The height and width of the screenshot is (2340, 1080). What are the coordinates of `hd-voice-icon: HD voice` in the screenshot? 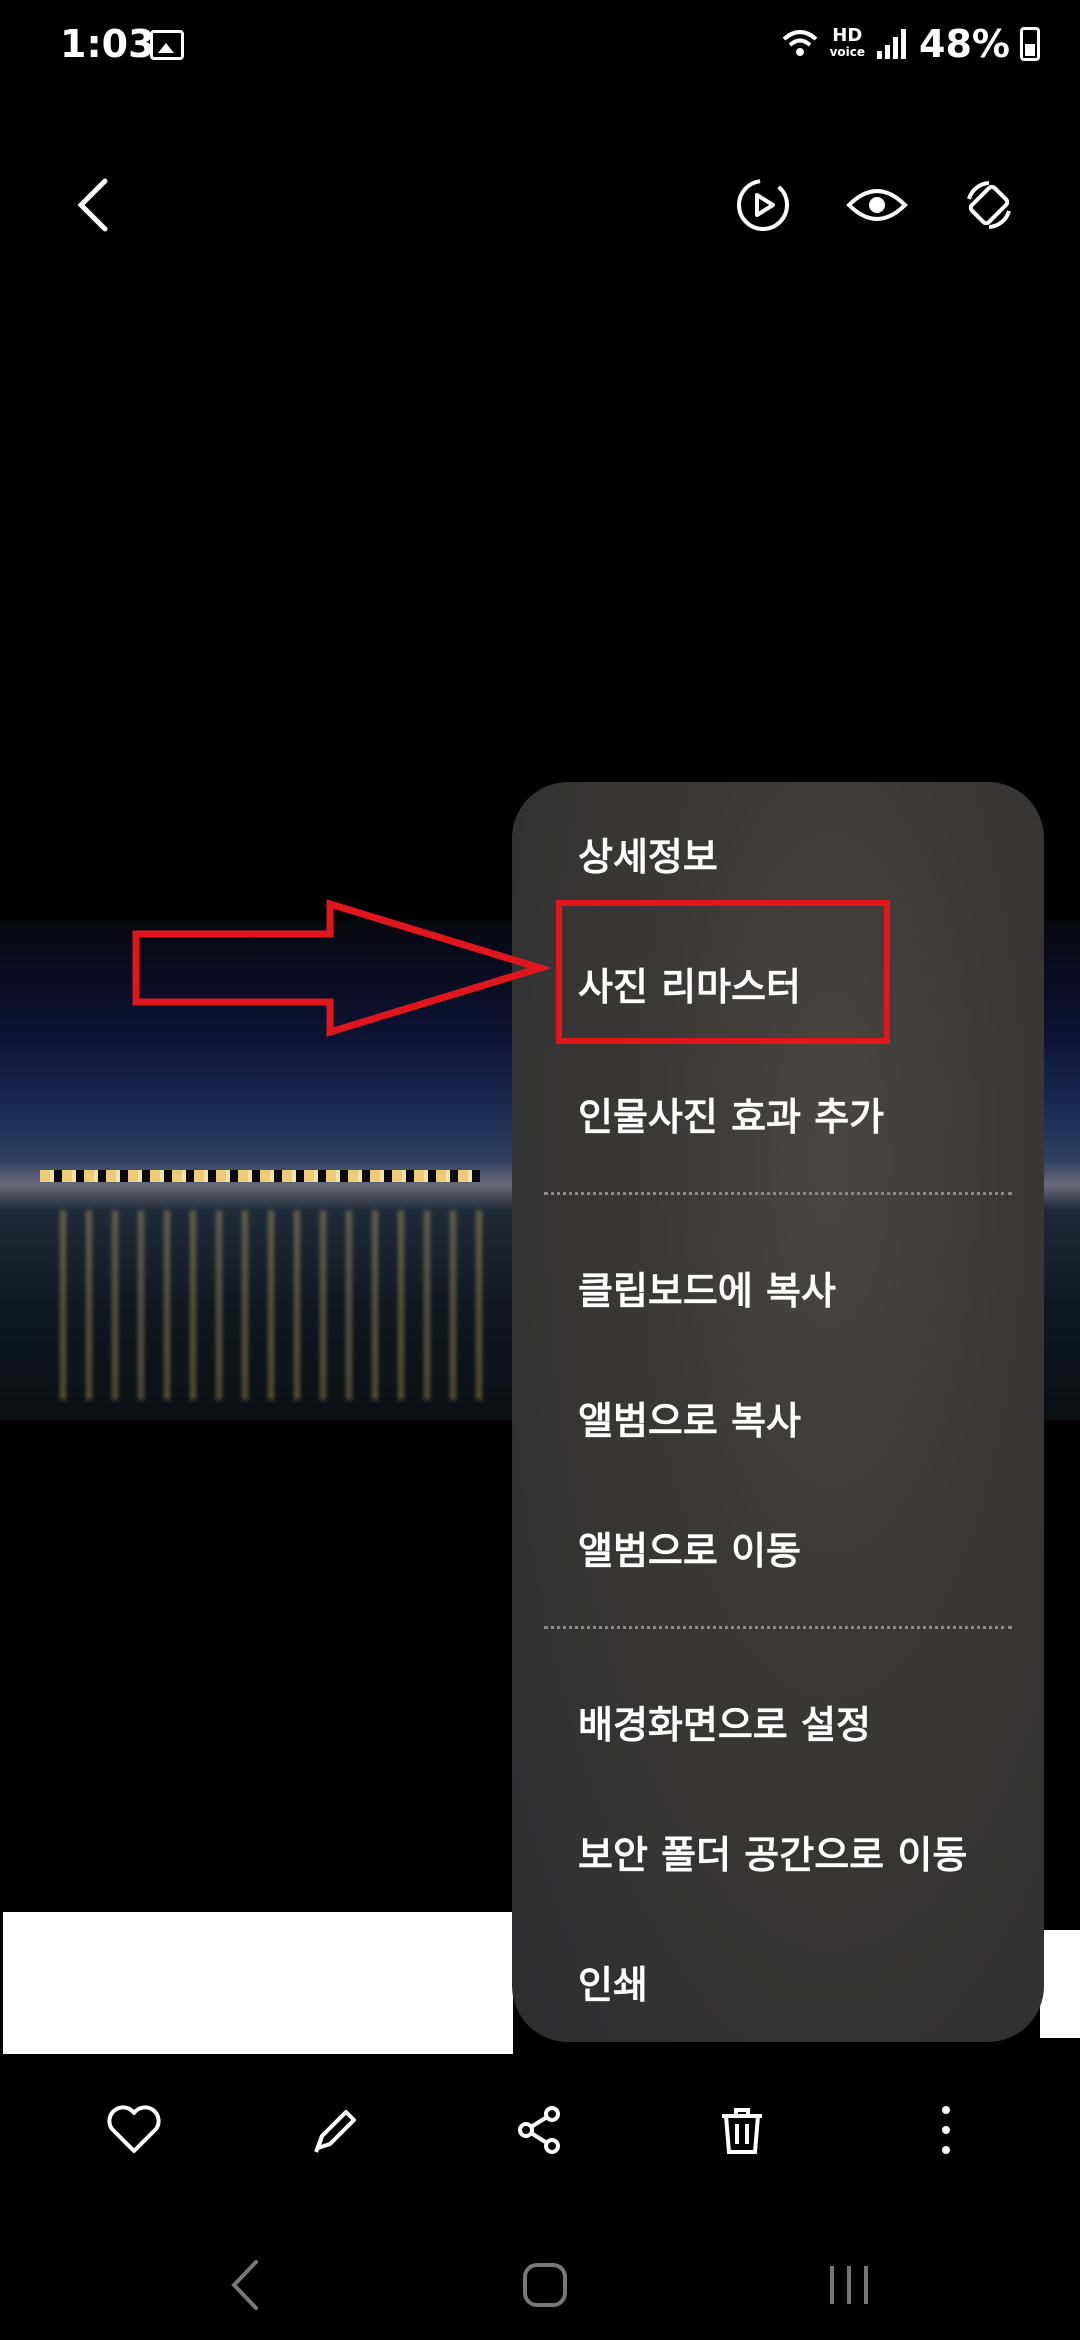 It's located at (847, 42).